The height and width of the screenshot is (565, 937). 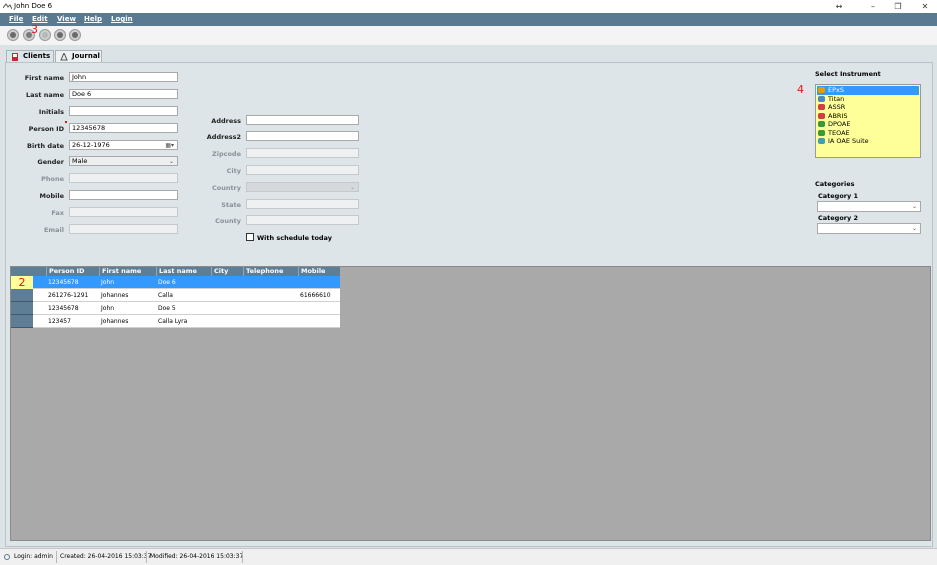 What do you see at coordinates (868, 124) in the screenshot?
I see `instrument-item: DPOAE` at bounding box center [868, 124].